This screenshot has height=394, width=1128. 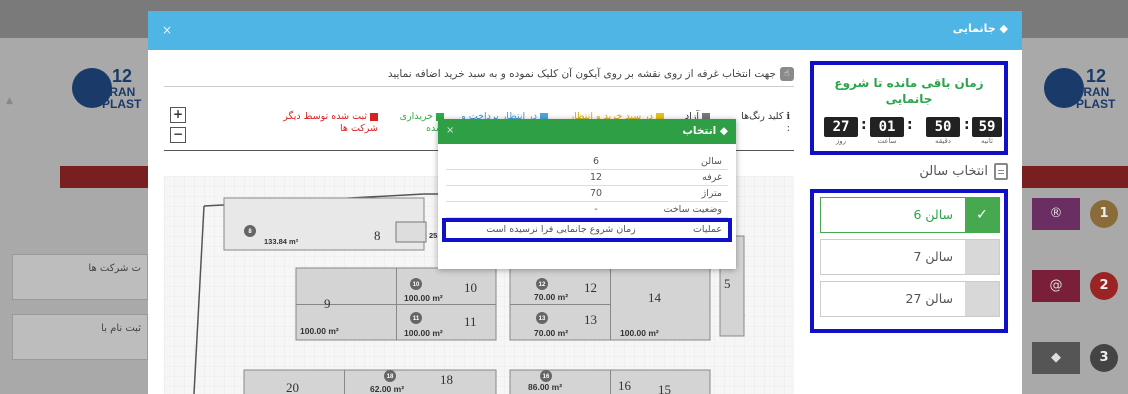 What do you see at coordinates (585, 30) in the screenshot?
I see `modal-header: × ◆ جانمایی` at bounding box center [585, 30].